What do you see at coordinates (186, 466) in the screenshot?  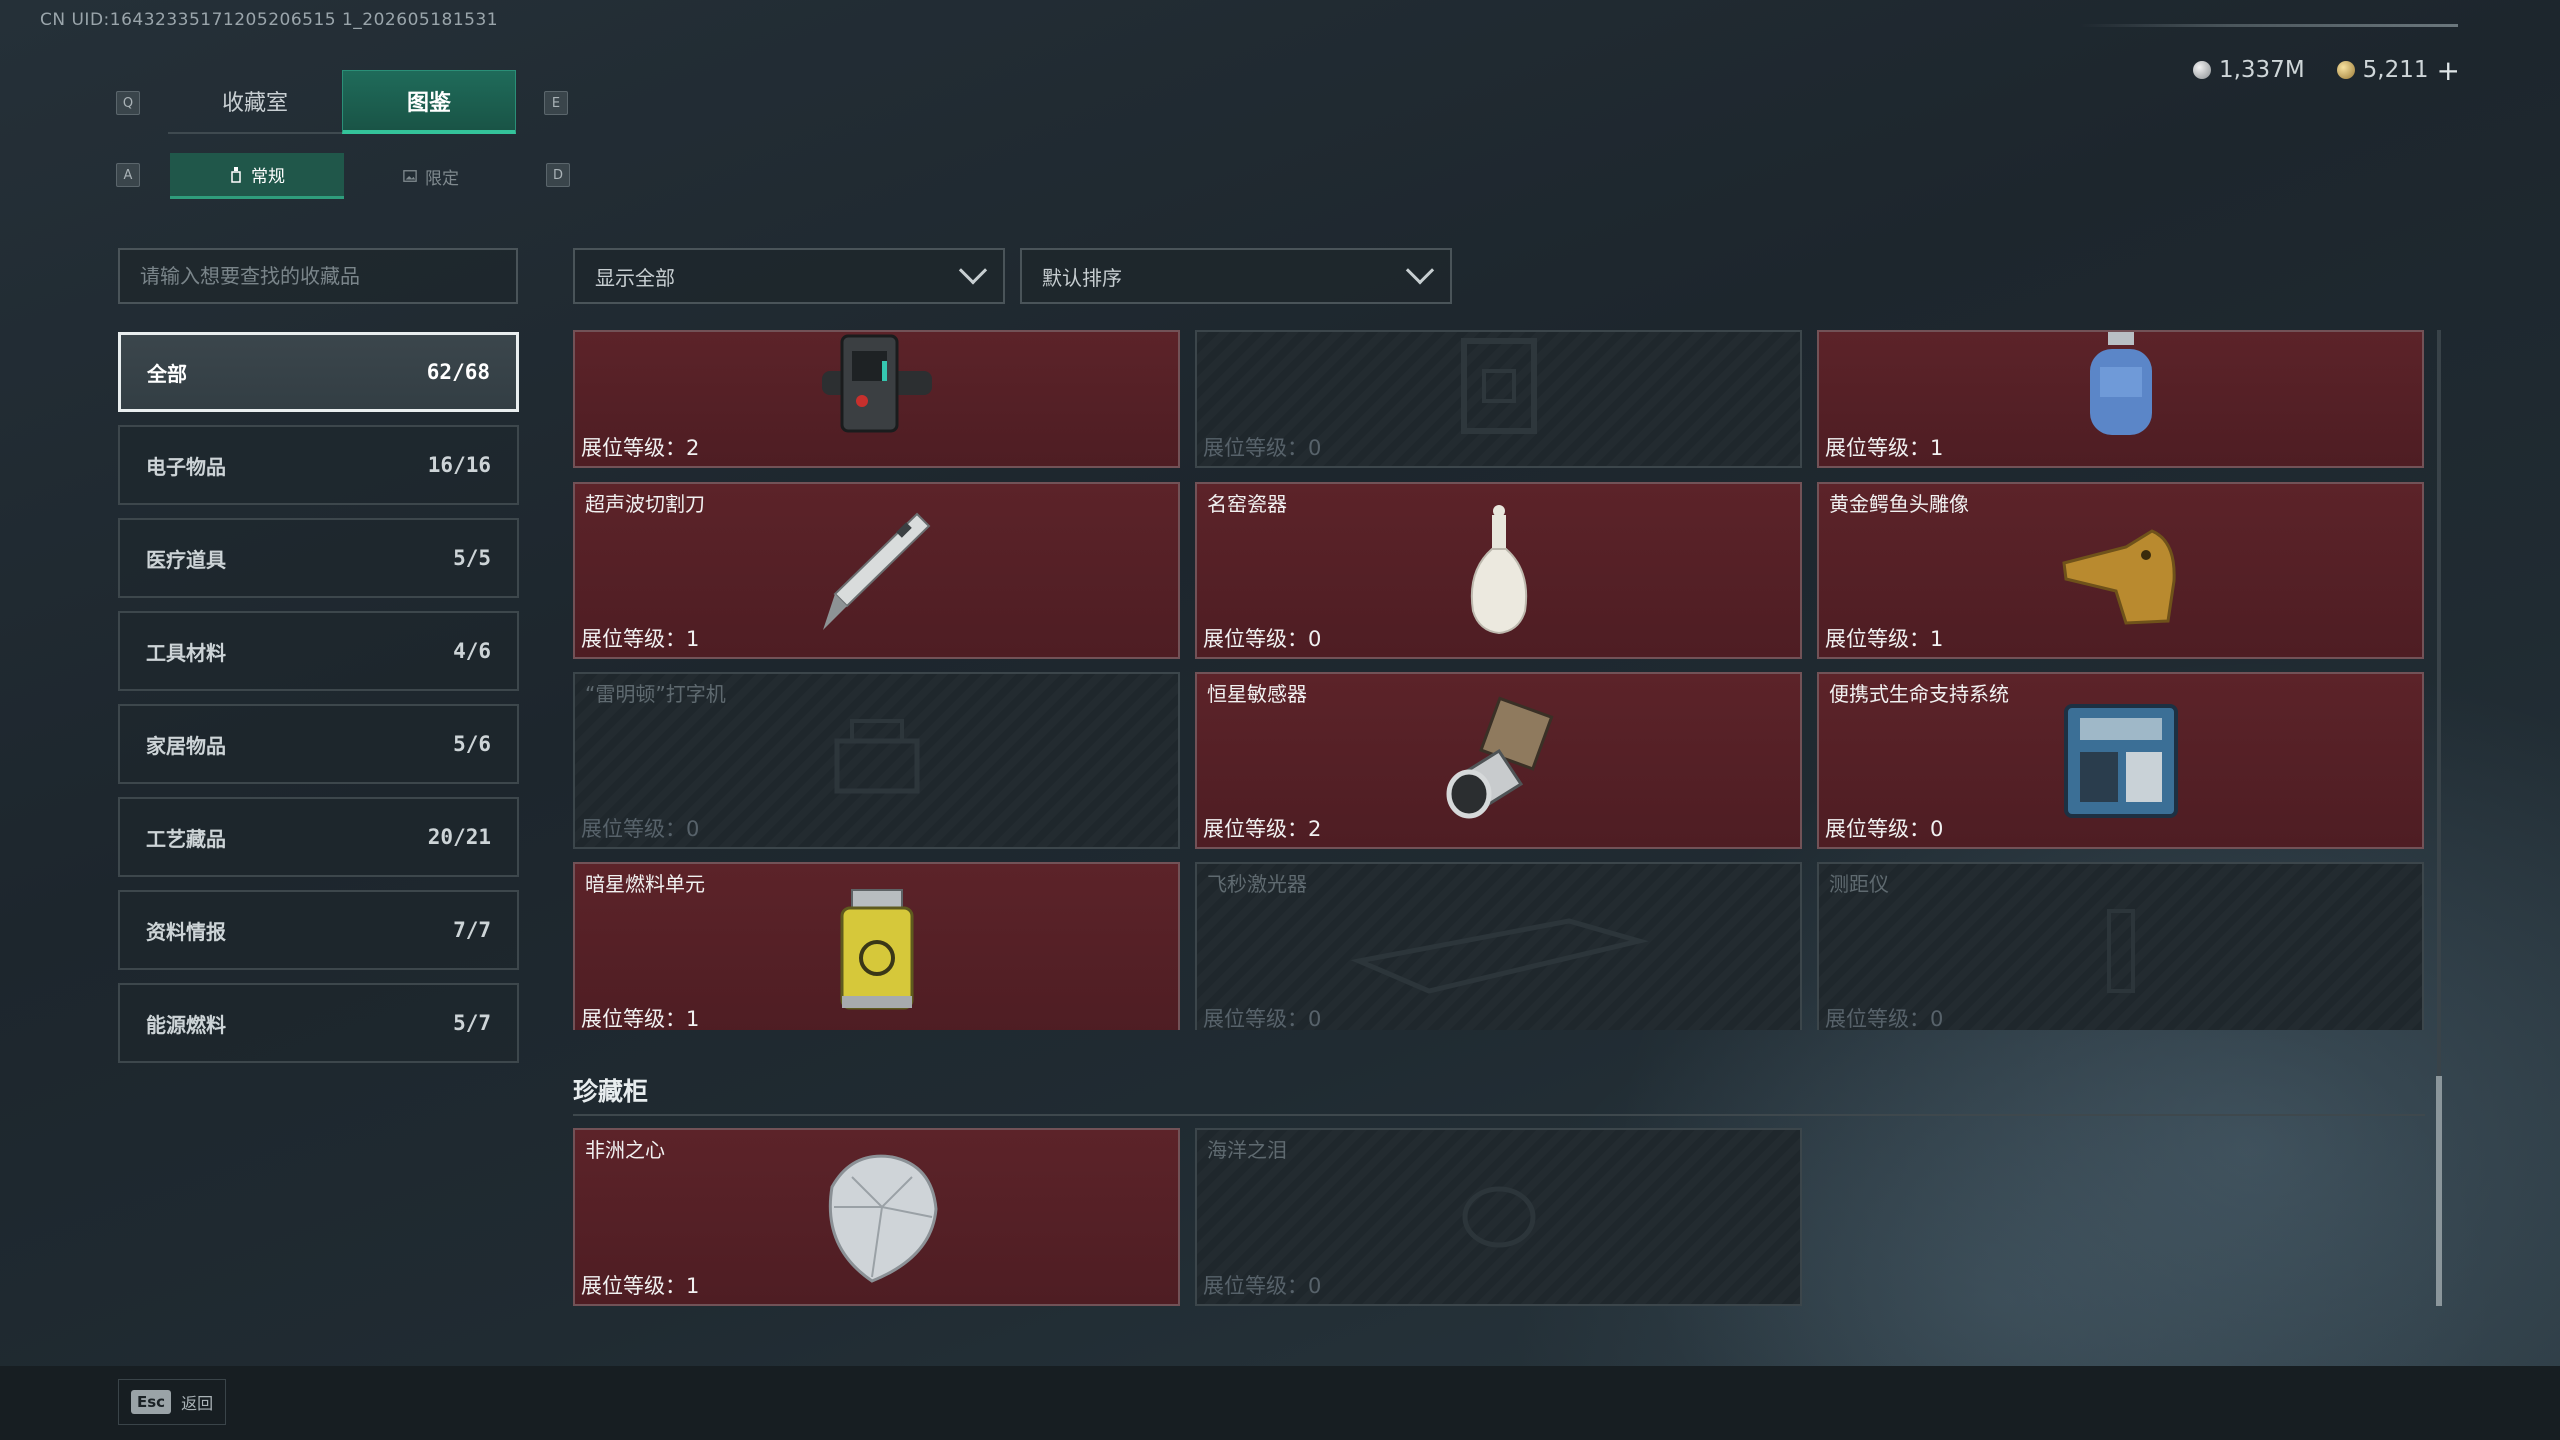 I see `category-label: 电子物品` at bounding box center [186, 466].